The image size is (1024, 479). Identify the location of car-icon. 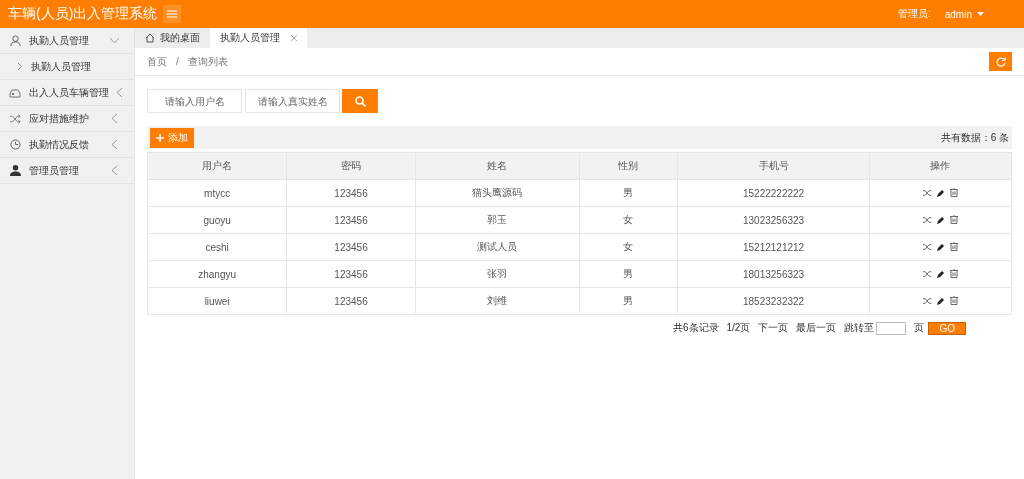
(15, 92).